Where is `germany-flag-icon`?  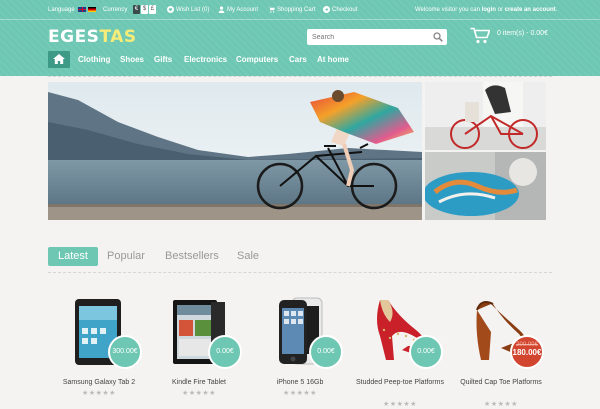
germany-flag-icon is located at coordinates (92, 9).